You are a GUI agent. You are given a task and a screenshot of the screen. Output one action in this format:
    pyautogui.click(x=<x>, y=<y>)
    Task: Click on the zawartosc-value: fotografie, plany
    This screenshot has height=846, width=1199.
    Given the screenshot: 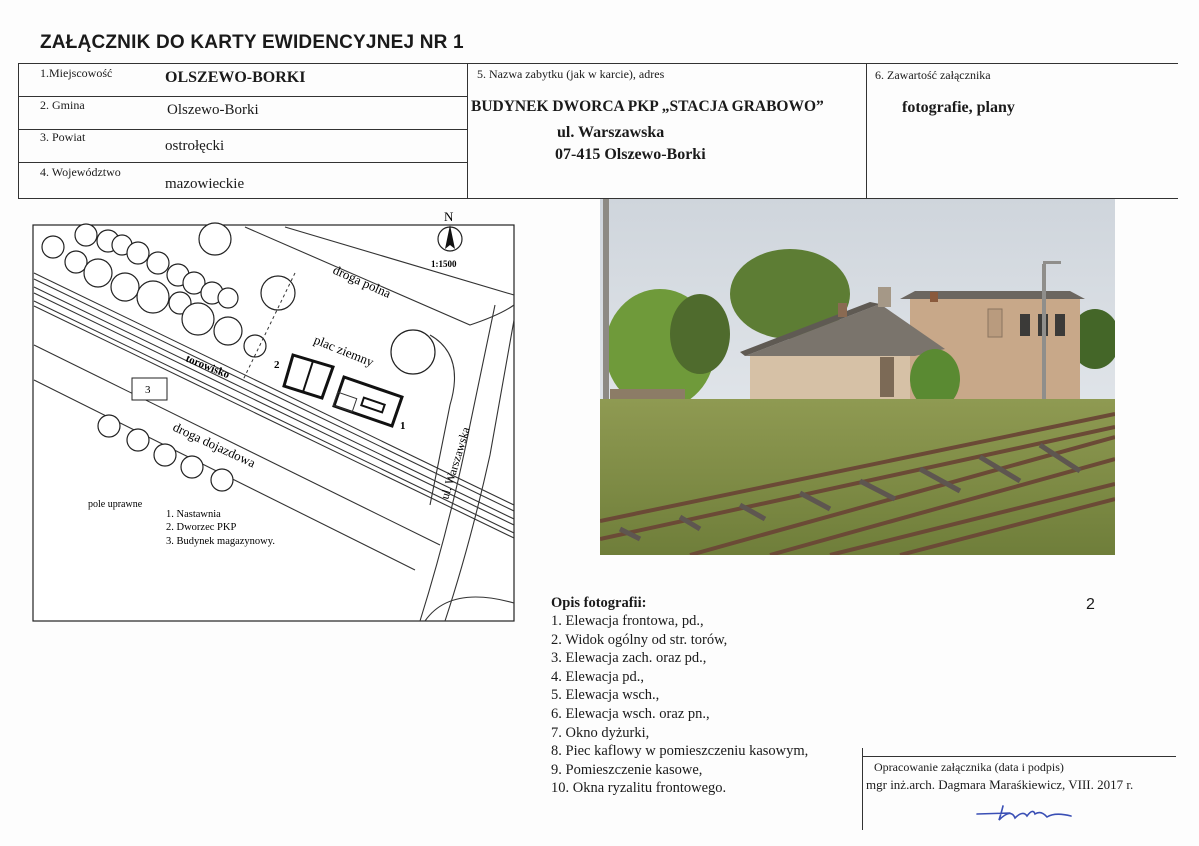 What is the action you would take?
    pyautogui.click(x=958, y=107)
    